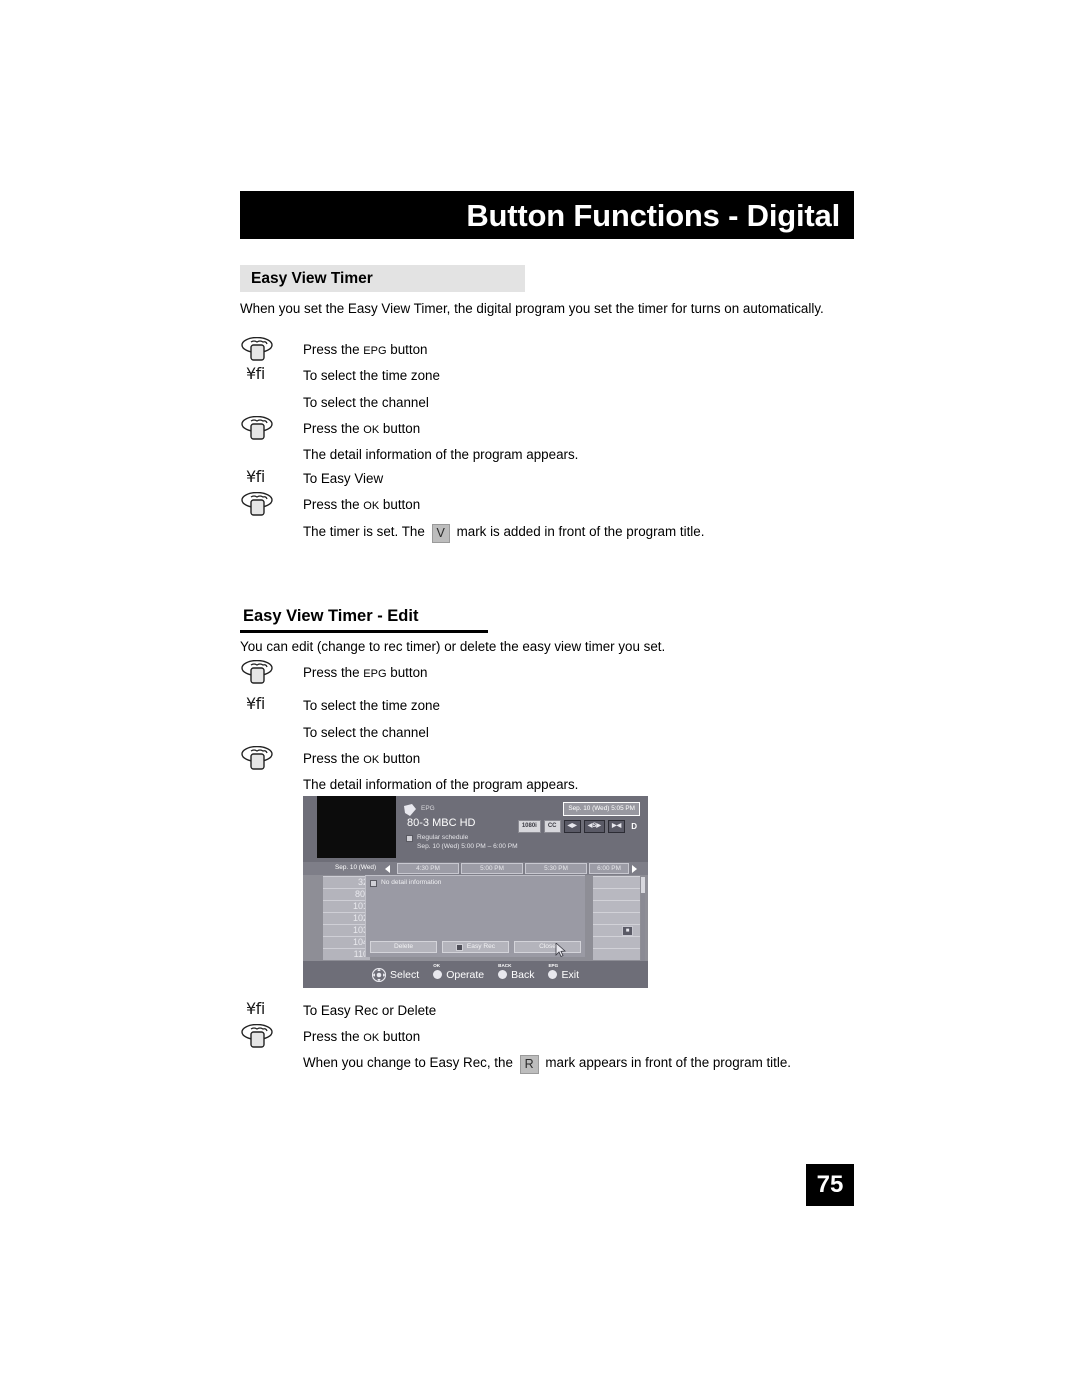  I want to click on delete-button: Delete, so click(403, 947).